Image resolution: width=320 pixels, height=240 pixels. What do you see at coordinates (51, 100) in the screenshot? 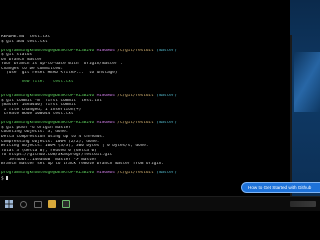
I see `terminal-text-segment: $ git commit -m "first commit" test.txt` at bounding box center [51, 100].